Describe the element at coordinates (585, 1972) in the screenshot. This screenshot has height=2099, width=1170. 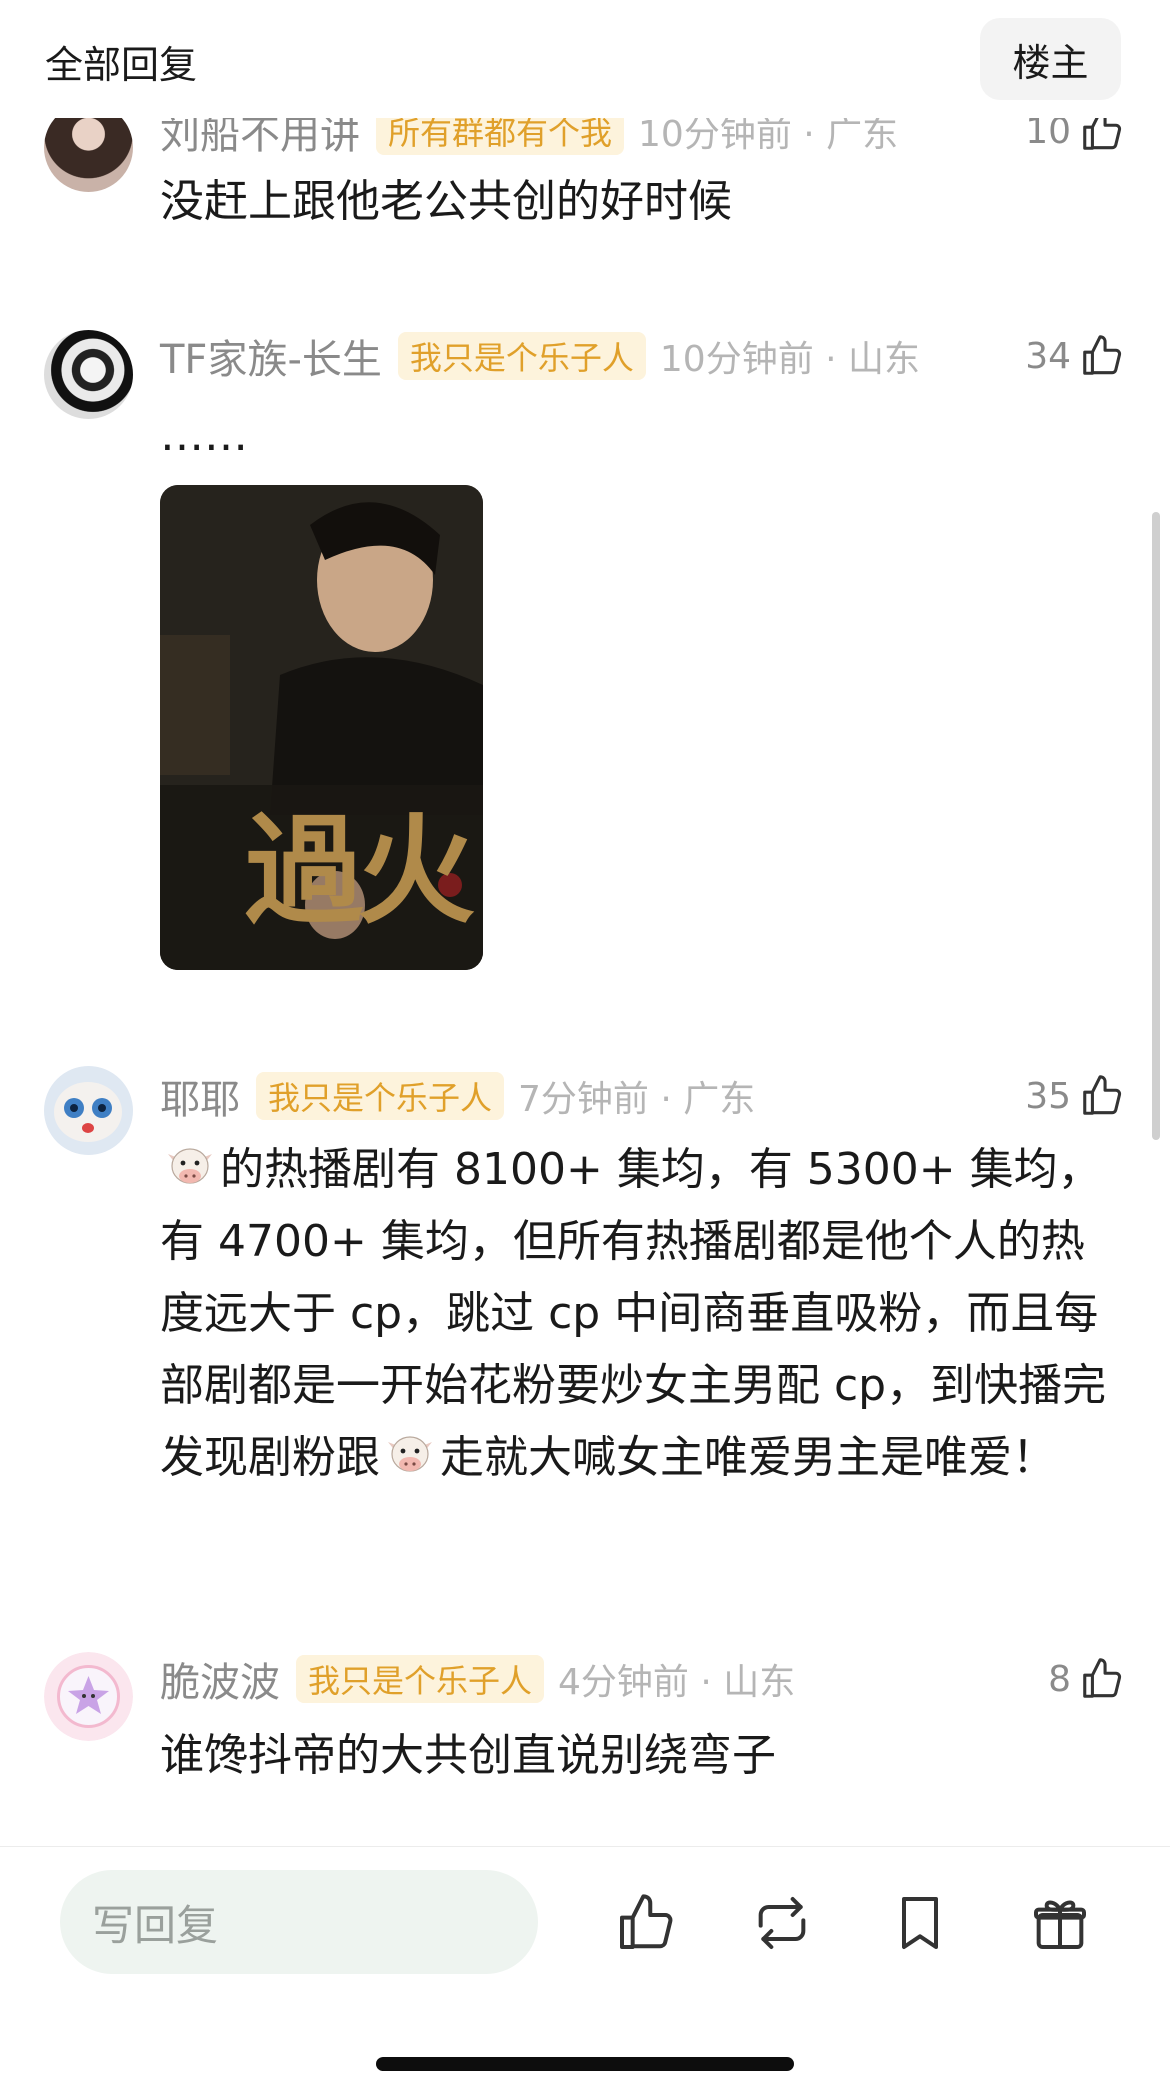
I see `bottom-bar: 写回复` at that location.